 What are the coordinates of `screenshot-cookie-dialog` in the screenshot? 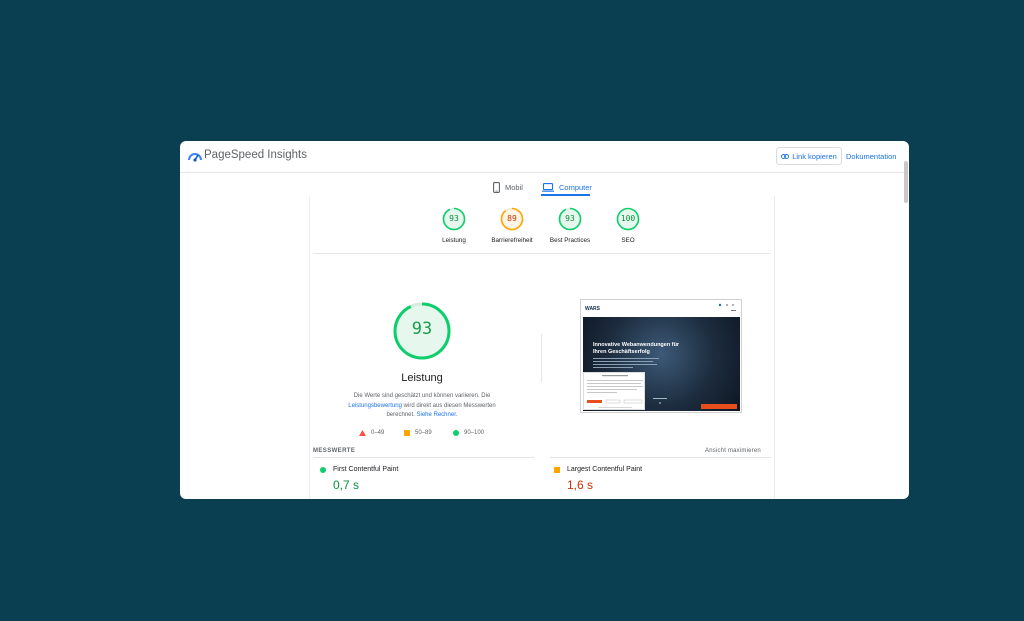 It's located at (614, 391).